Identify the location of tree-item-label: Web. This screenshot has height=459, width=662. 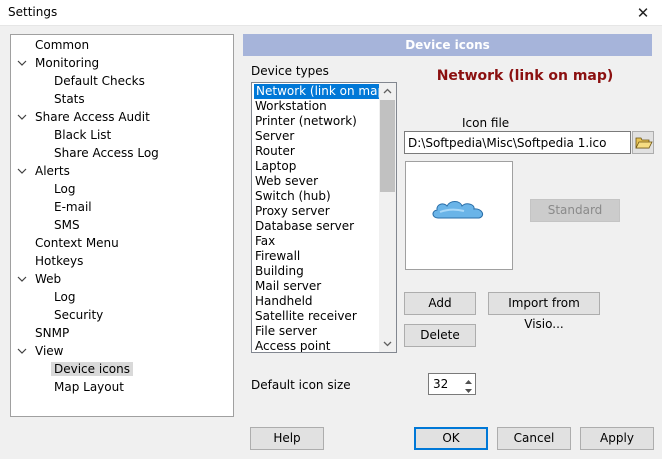
(48, 279).